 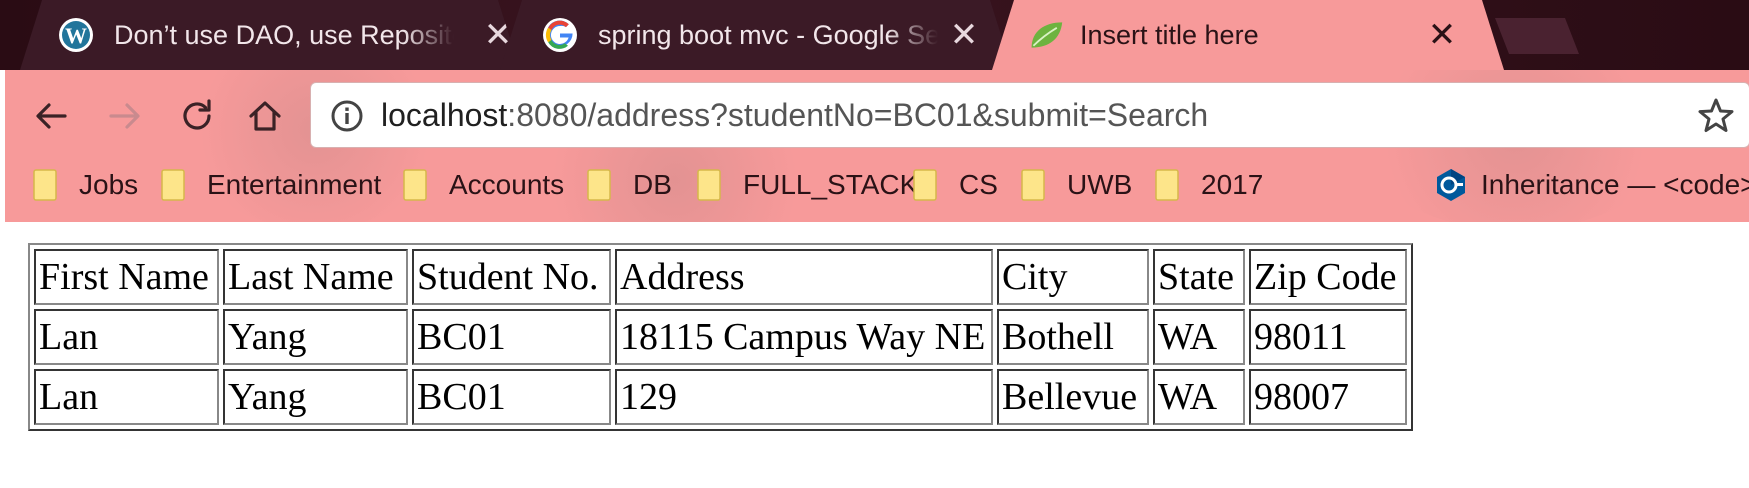 I want to click on bookmark-label: DB, so click(x=652, y=184).